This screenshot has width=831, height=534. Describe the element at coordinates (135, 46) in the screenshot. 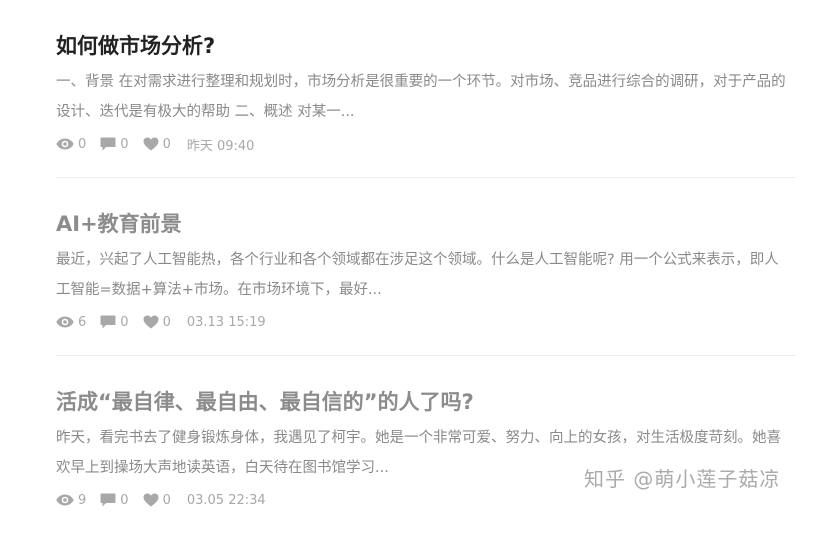

I see `article-title: 如何做市场分析?` at that location.